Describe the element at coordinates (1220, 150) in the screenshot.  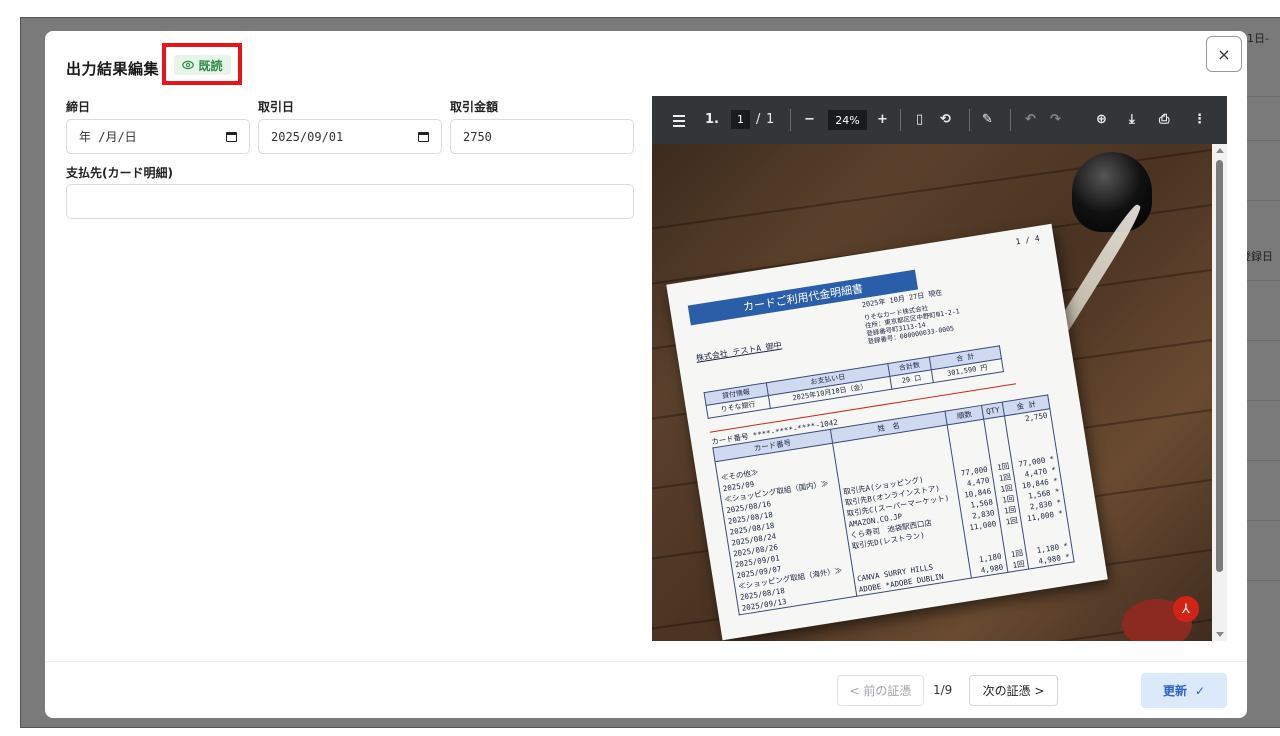
I see `scroll-up-arrow-icon` at that location.